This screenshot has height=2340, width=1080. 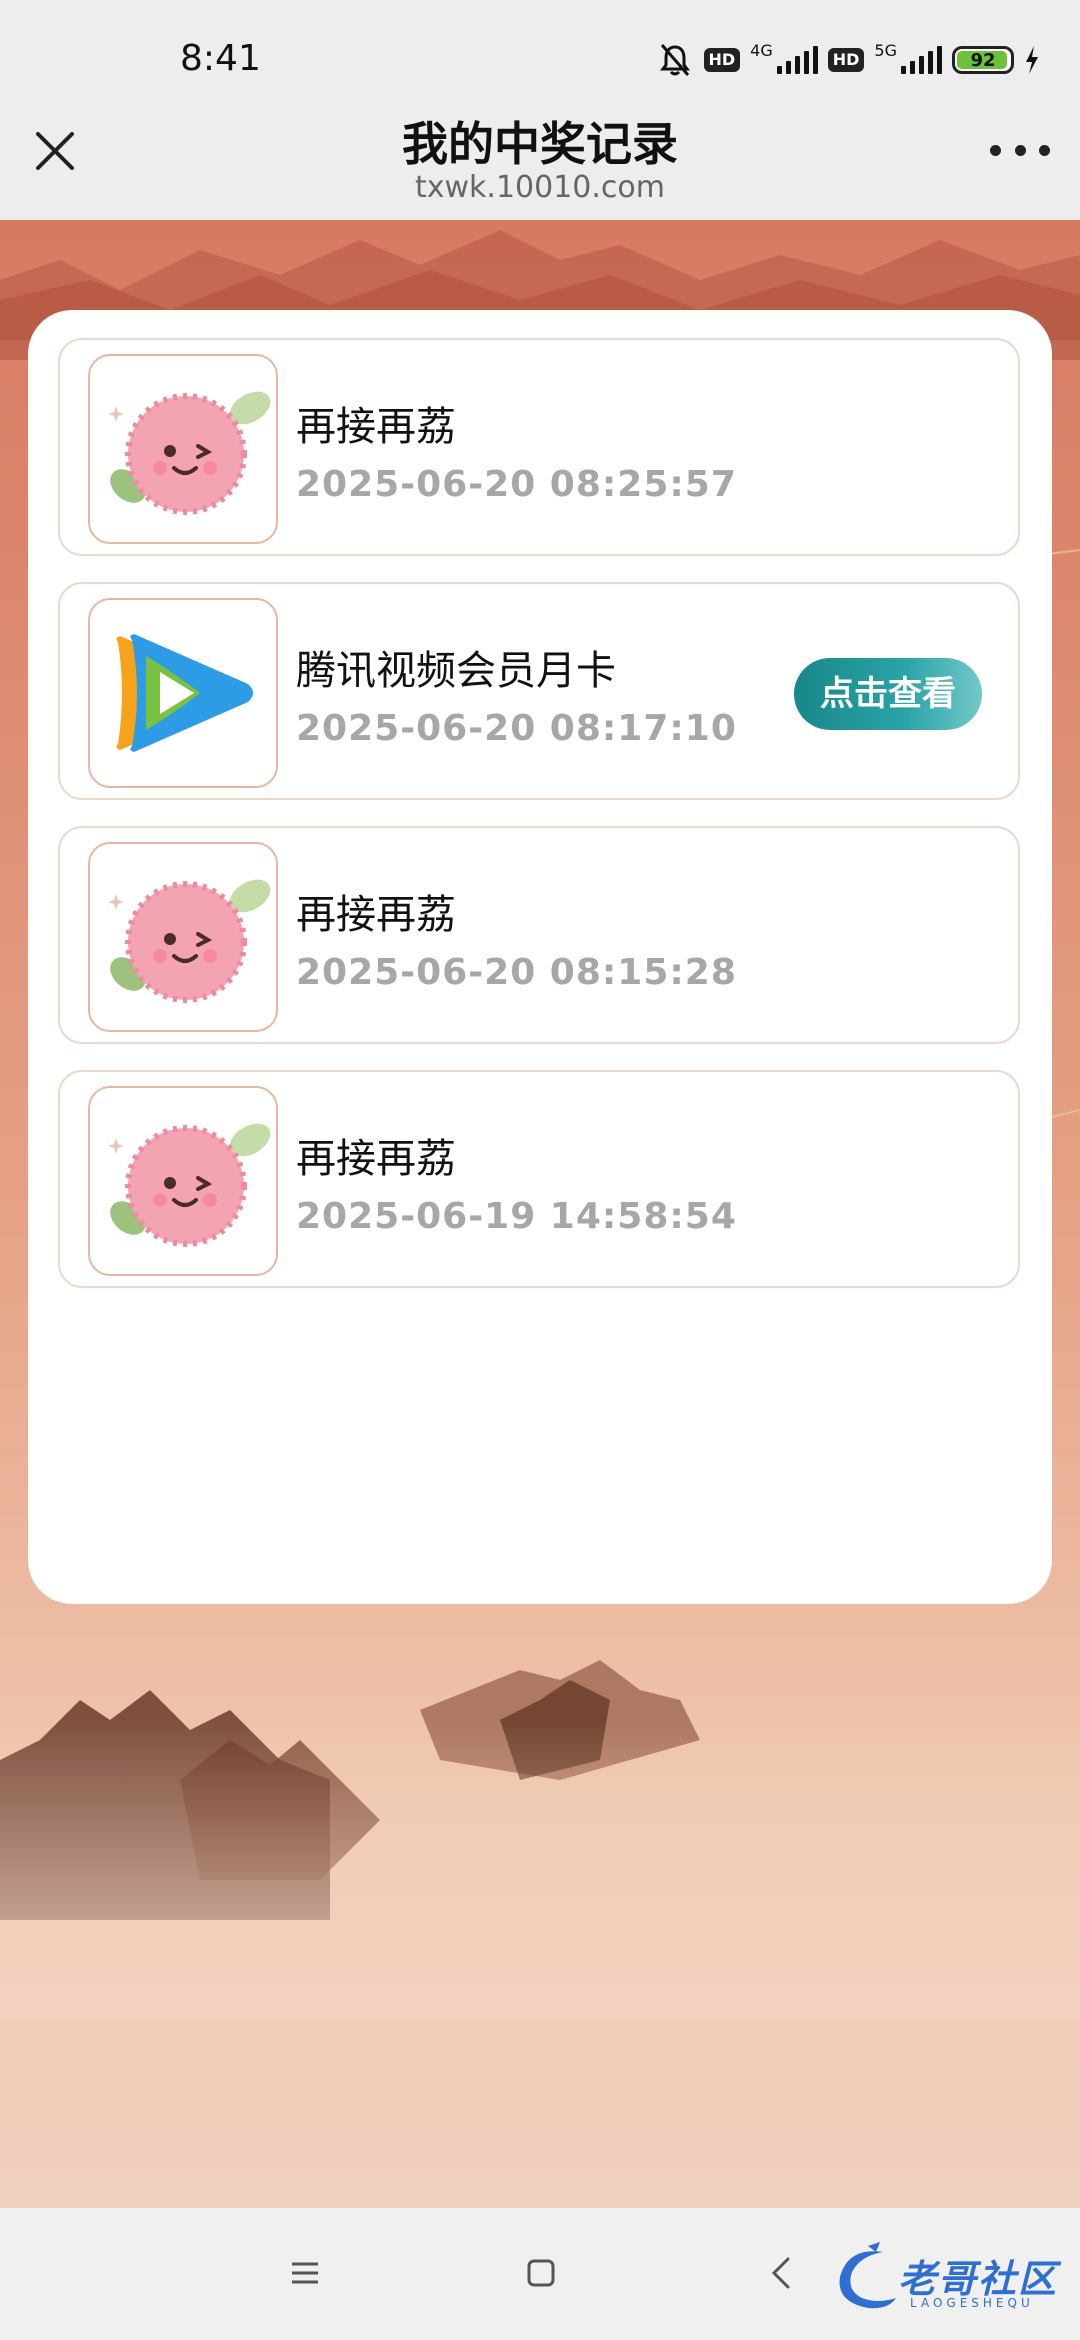 What do you see at coordinates (539, 447) in the screenshot?
I see `record-item: 再接再荔 2025-06-20 08:25:57` at bounding box center [539, 447].